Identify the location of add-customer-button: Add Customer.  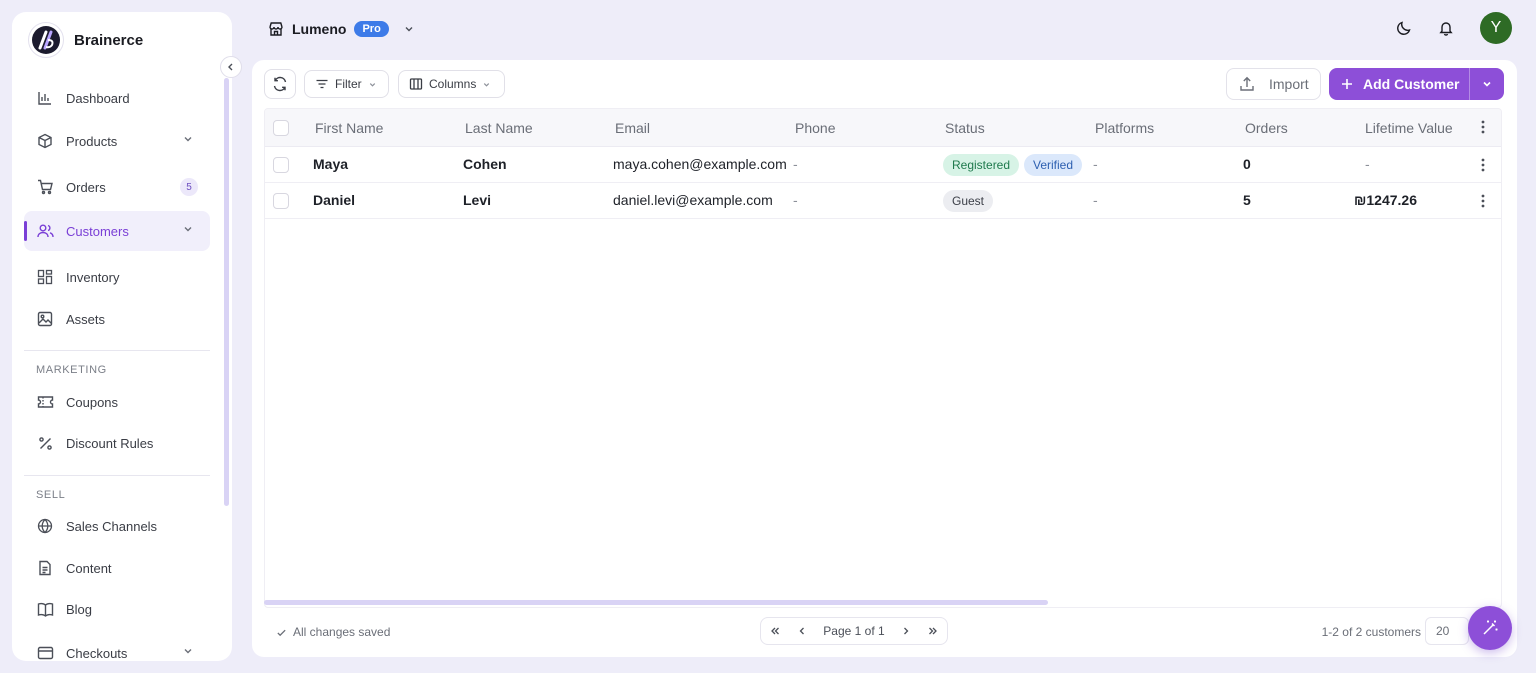
(1399, 84).